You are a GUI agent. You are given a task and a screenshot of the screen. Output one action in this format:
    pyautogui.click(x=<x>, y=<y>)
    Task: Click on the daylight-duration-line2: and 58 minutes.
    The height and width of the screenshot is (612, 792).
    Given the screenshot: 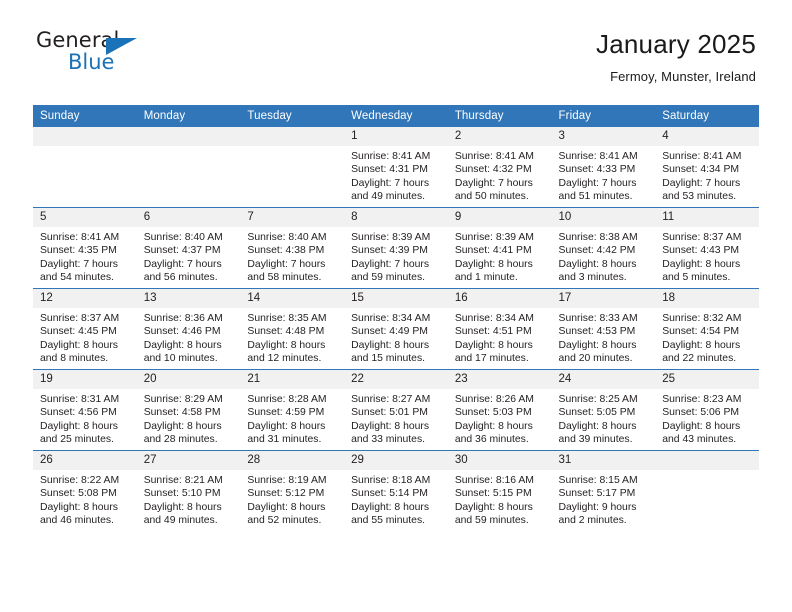 What is the action you would take?
    pyautogui.click(x=284, y=277)
    